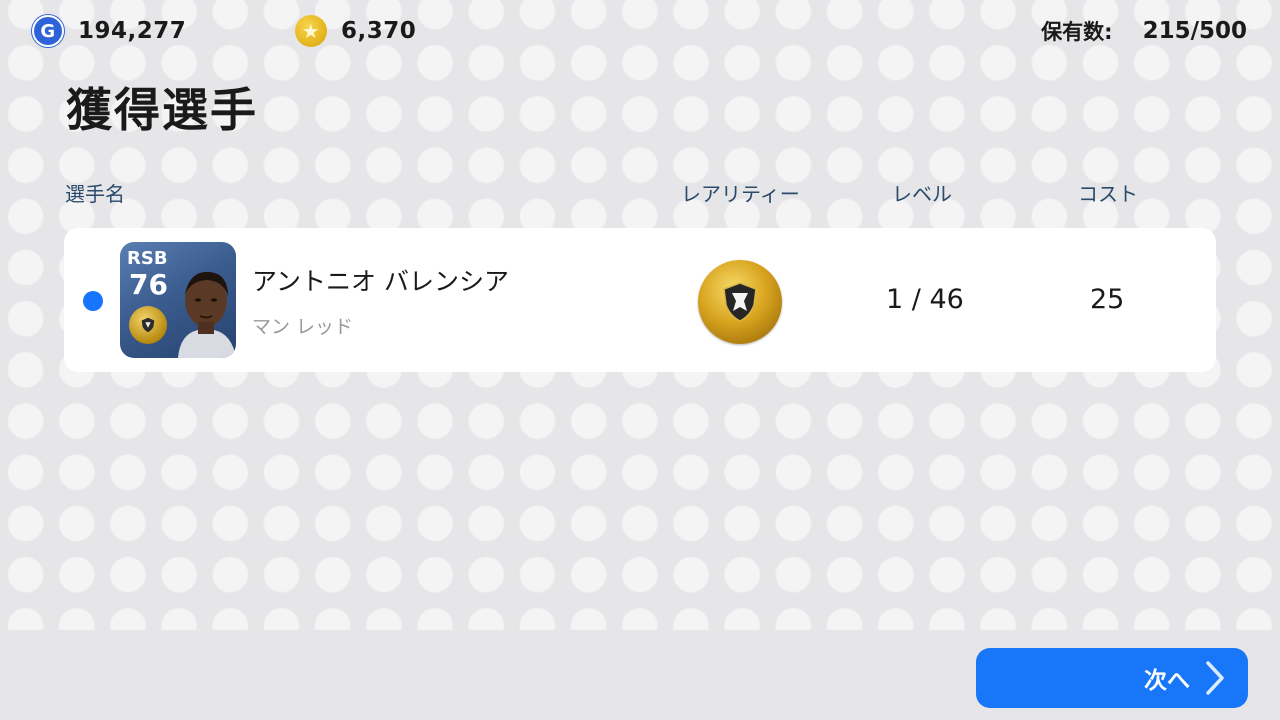 This screenshot has width=1280, height=720. Describe the element at coordinates (1194, 31) in the screenshot. I see `owned-value: 215/500` at that location.